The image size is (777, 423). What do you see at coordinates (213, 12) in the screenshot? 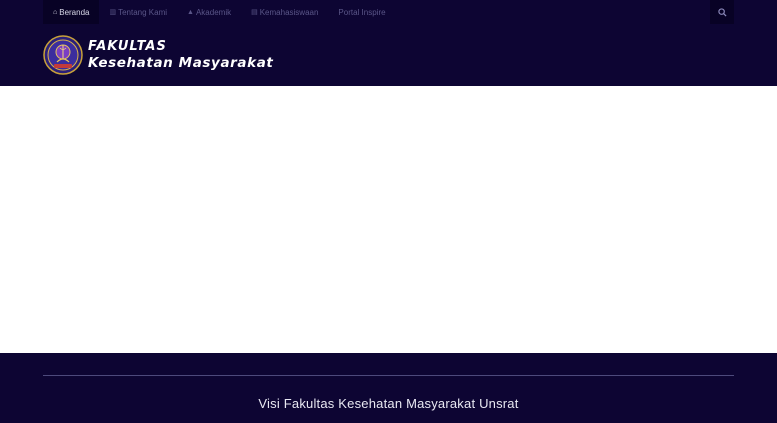
I see `nav-item-label: Akademik` at bounding box center [213, 12].